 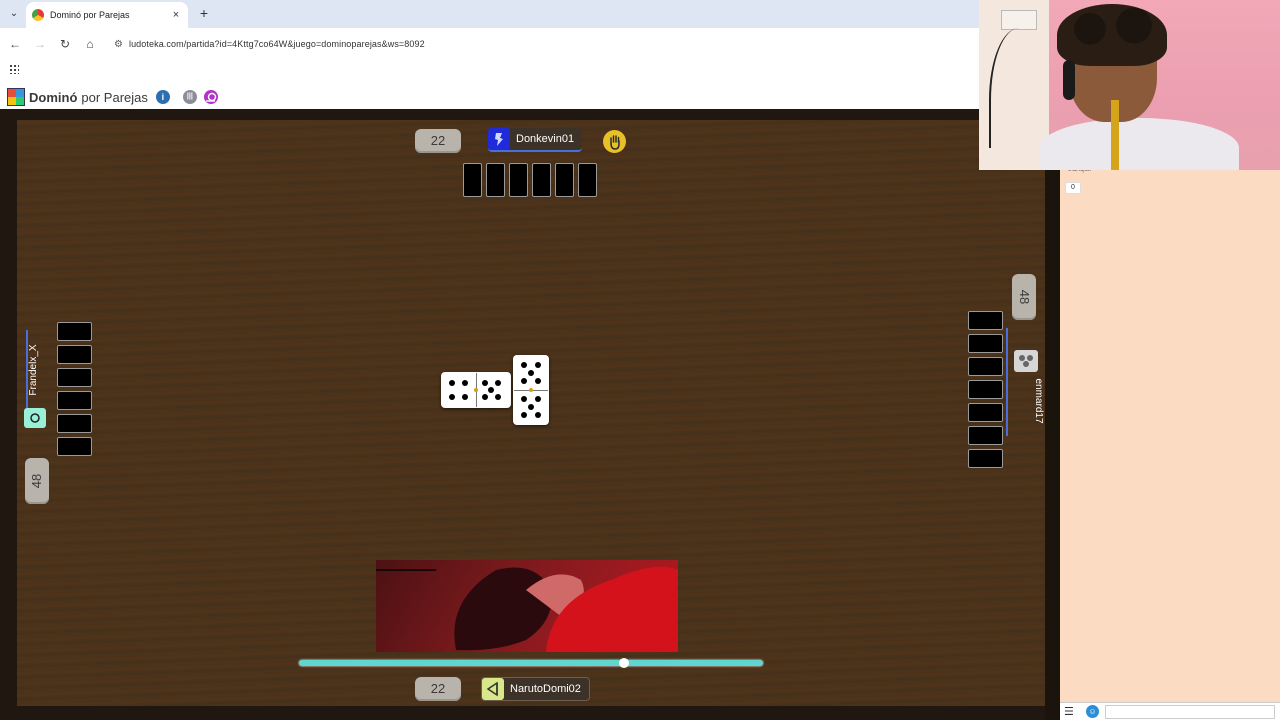 I want to click on bottom-team-score: 22, so click(x=438, y=689).